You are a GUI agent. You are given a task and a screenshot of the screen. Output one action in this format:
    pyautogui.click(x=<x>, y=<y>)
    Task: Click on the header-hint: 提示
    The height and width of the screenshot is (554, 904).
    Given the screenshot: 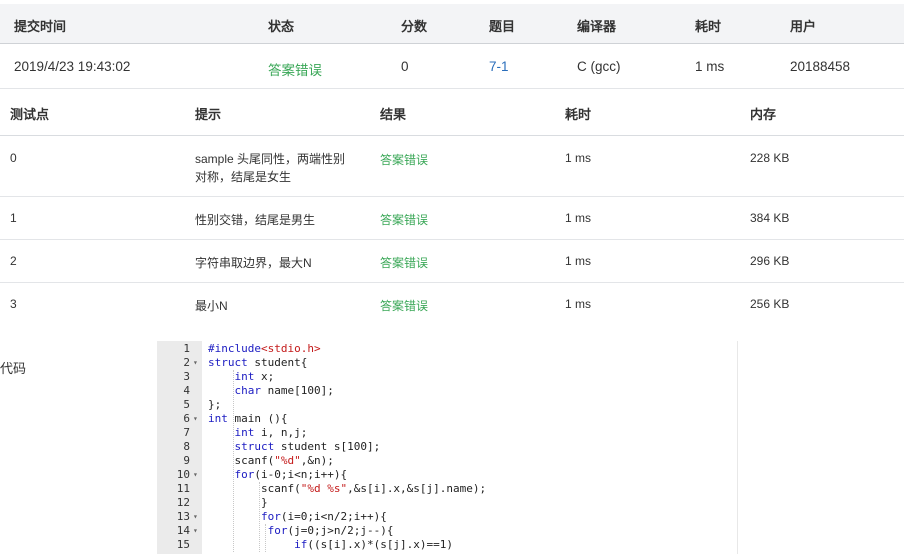 What is the action you would take?
    pyautogui.click(x=208, y=114)
    